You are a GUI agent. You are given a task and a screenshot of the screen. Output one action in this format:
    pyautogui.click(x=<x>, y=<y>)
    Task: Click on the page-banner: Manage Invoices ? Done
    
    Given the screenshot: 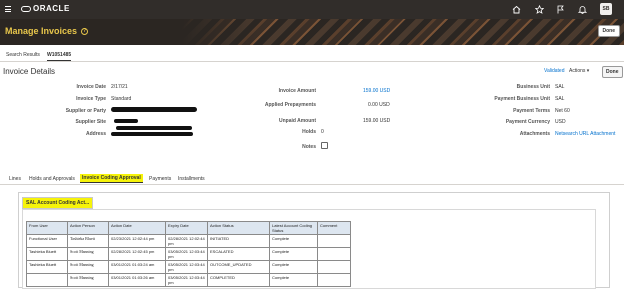 What is the action you would take?
    pyautogui.click(x=312, y=32)
    